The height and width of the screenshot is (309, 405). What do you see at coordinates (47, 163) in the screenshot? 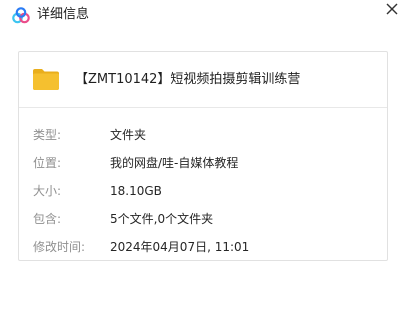
I see `detail-label: 位置:` at bounding box center [47, 163].